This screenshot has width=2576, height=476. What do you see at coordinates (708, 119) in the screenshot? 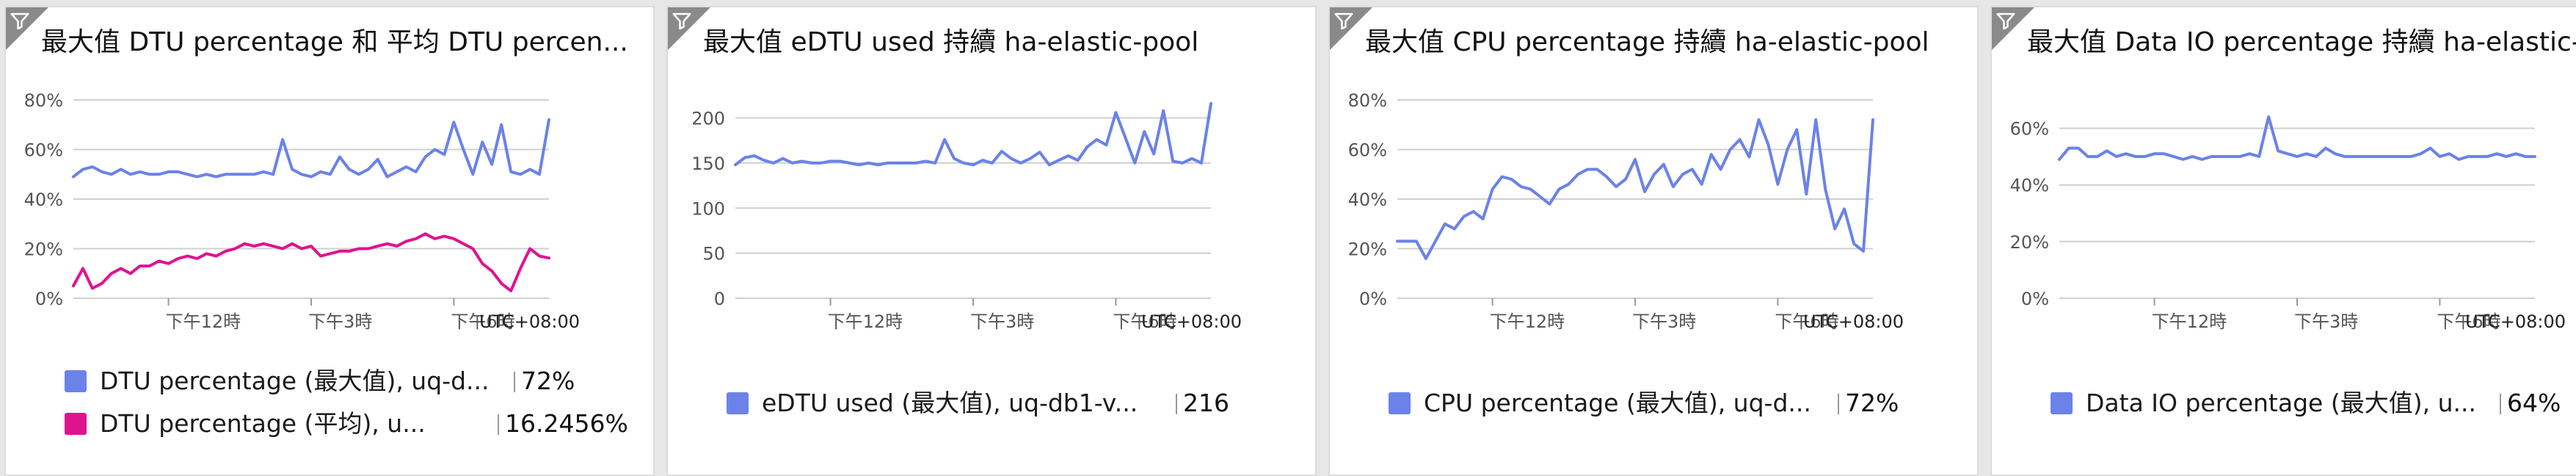
I see `y-tick-label: 200` at bounding box center [708, 119].